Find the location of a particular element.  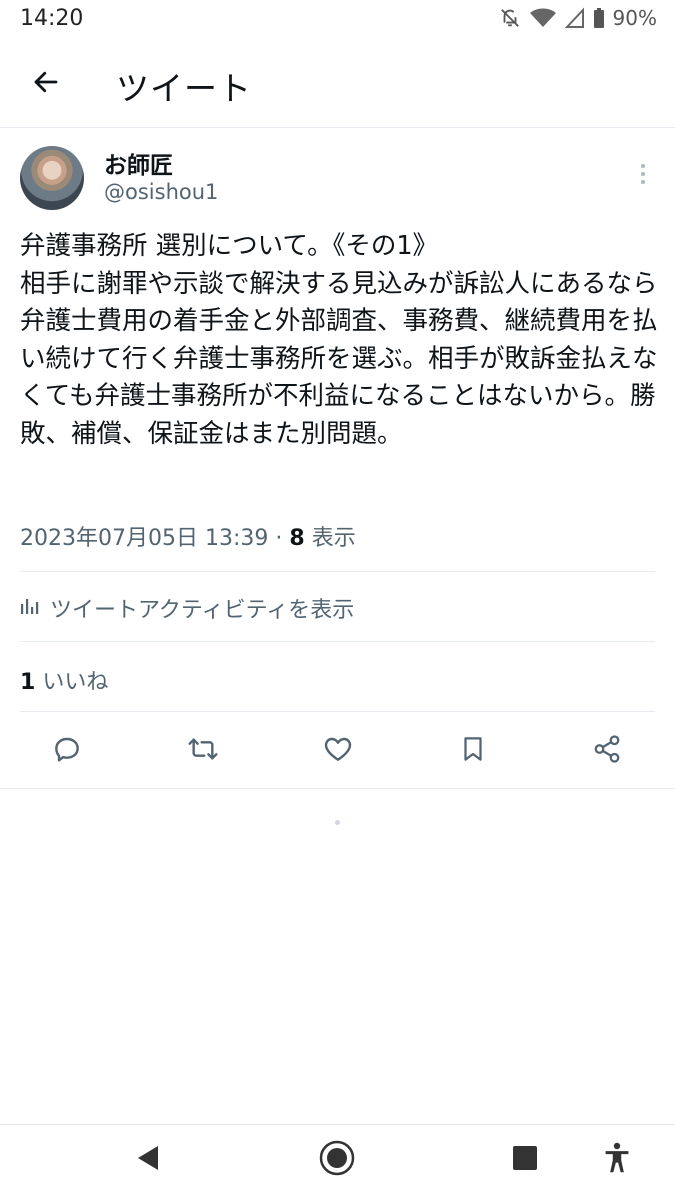

nav-back-button is located at coordinates (148, 1160).